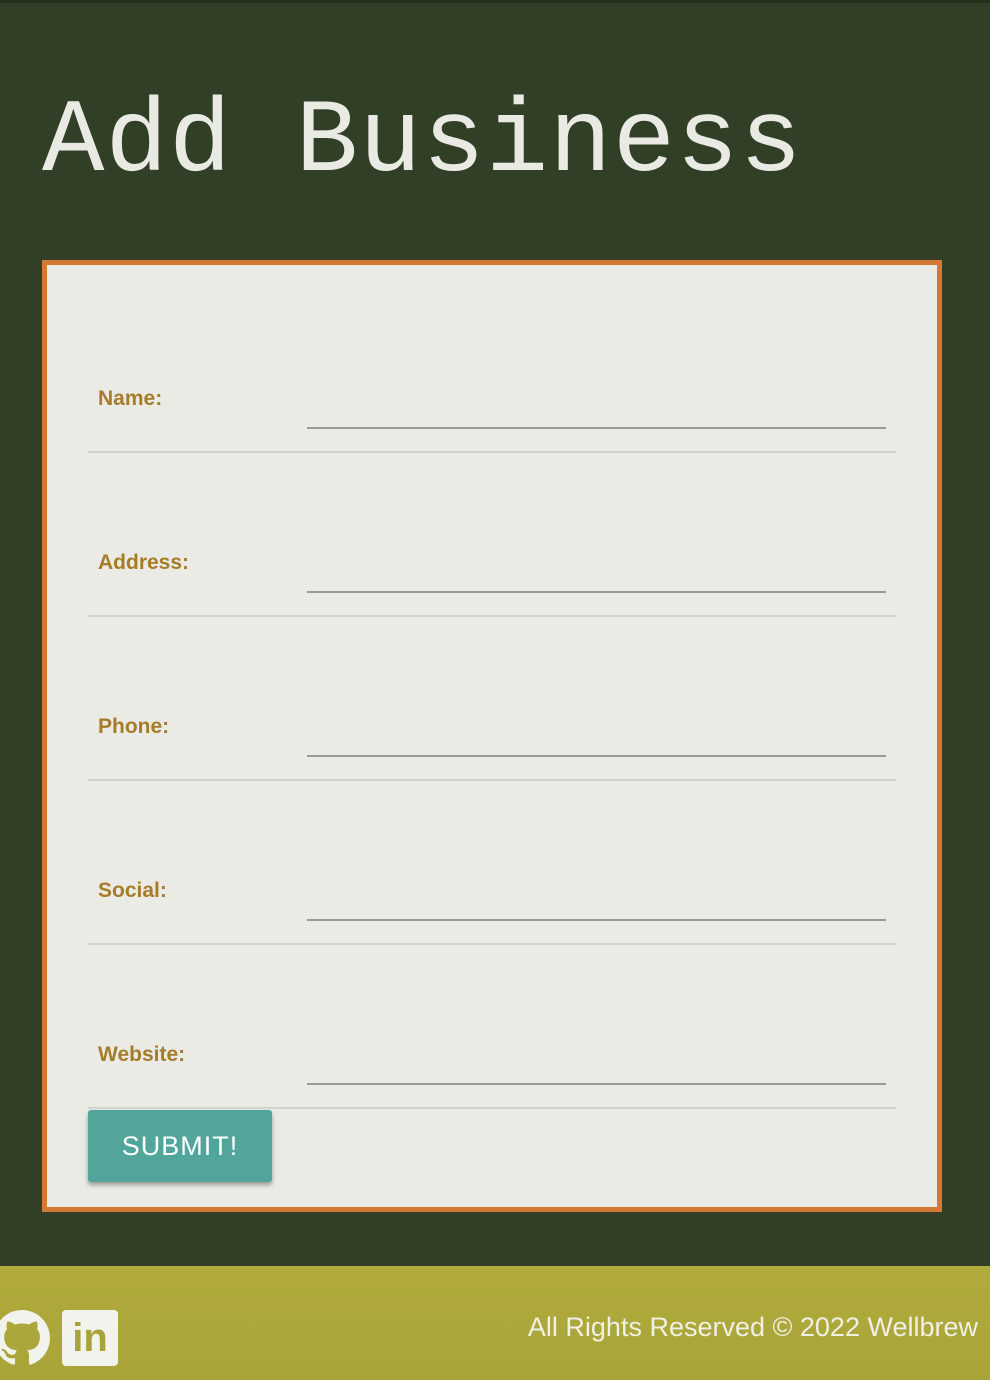 The image size is (990, 1380). I want to click on form-row-phone: Phone:, so click(492, 699).